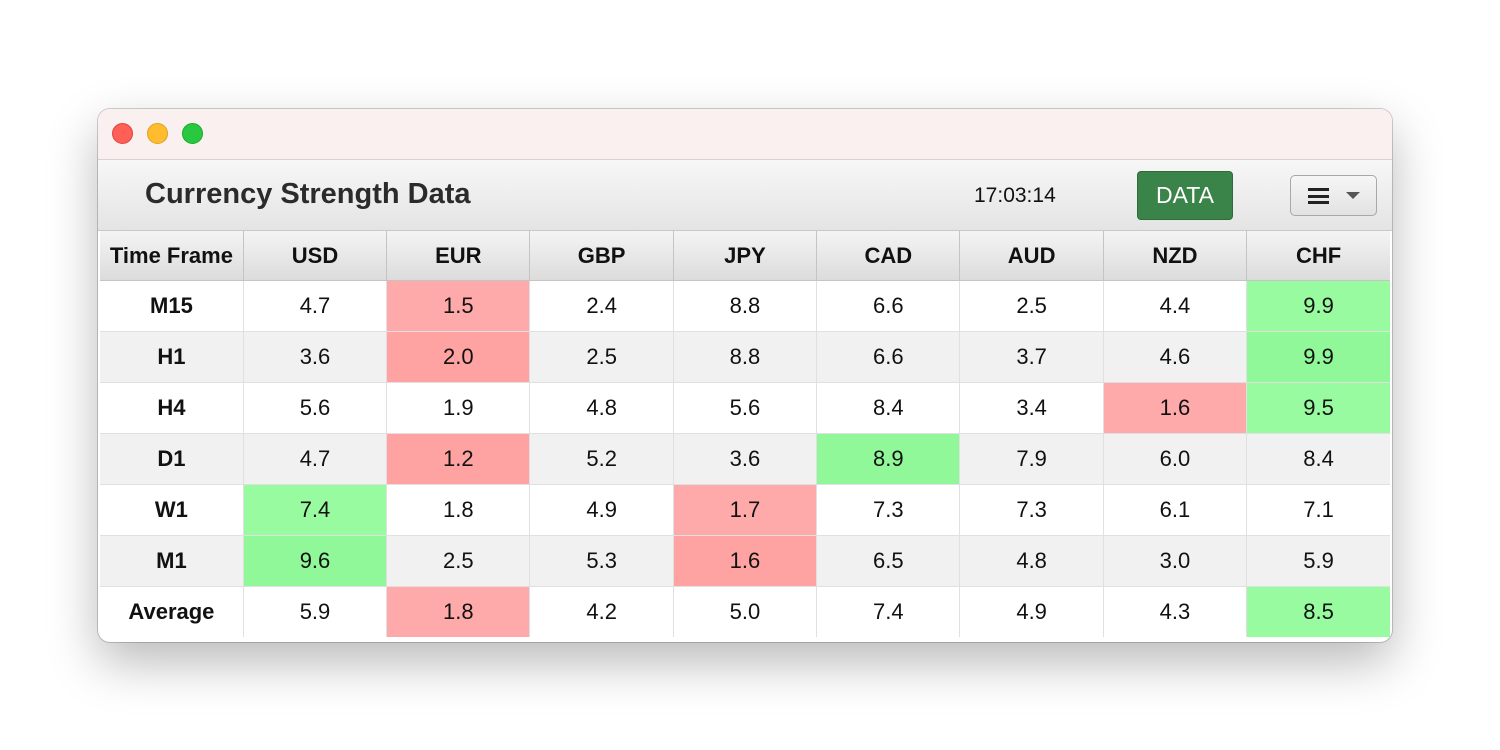  What do you see at coordinates (745, 134) in the screenshot?
I see `title-bar` at bounding box center [745, 134].